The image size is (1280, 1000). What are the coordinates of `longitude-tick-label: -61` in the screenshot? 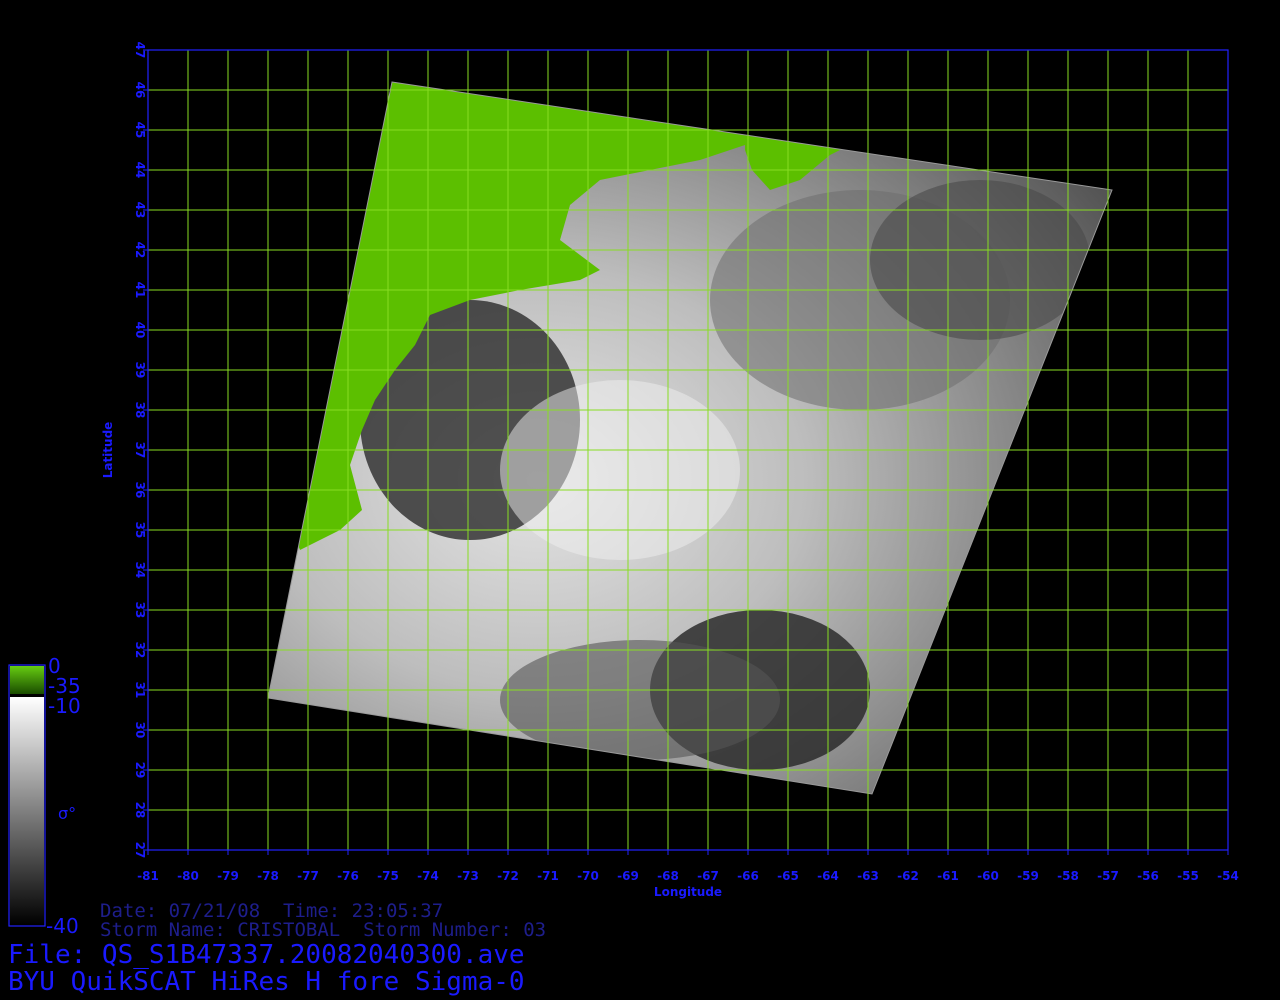 It's located at (948, 876).